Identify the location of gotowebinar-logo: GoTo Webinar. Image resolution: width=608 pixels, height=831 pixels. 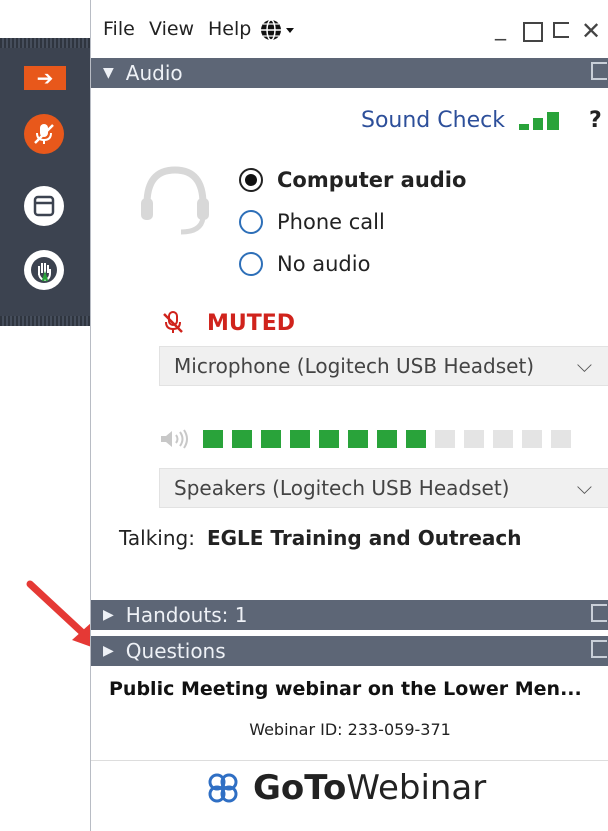
(344, 788).